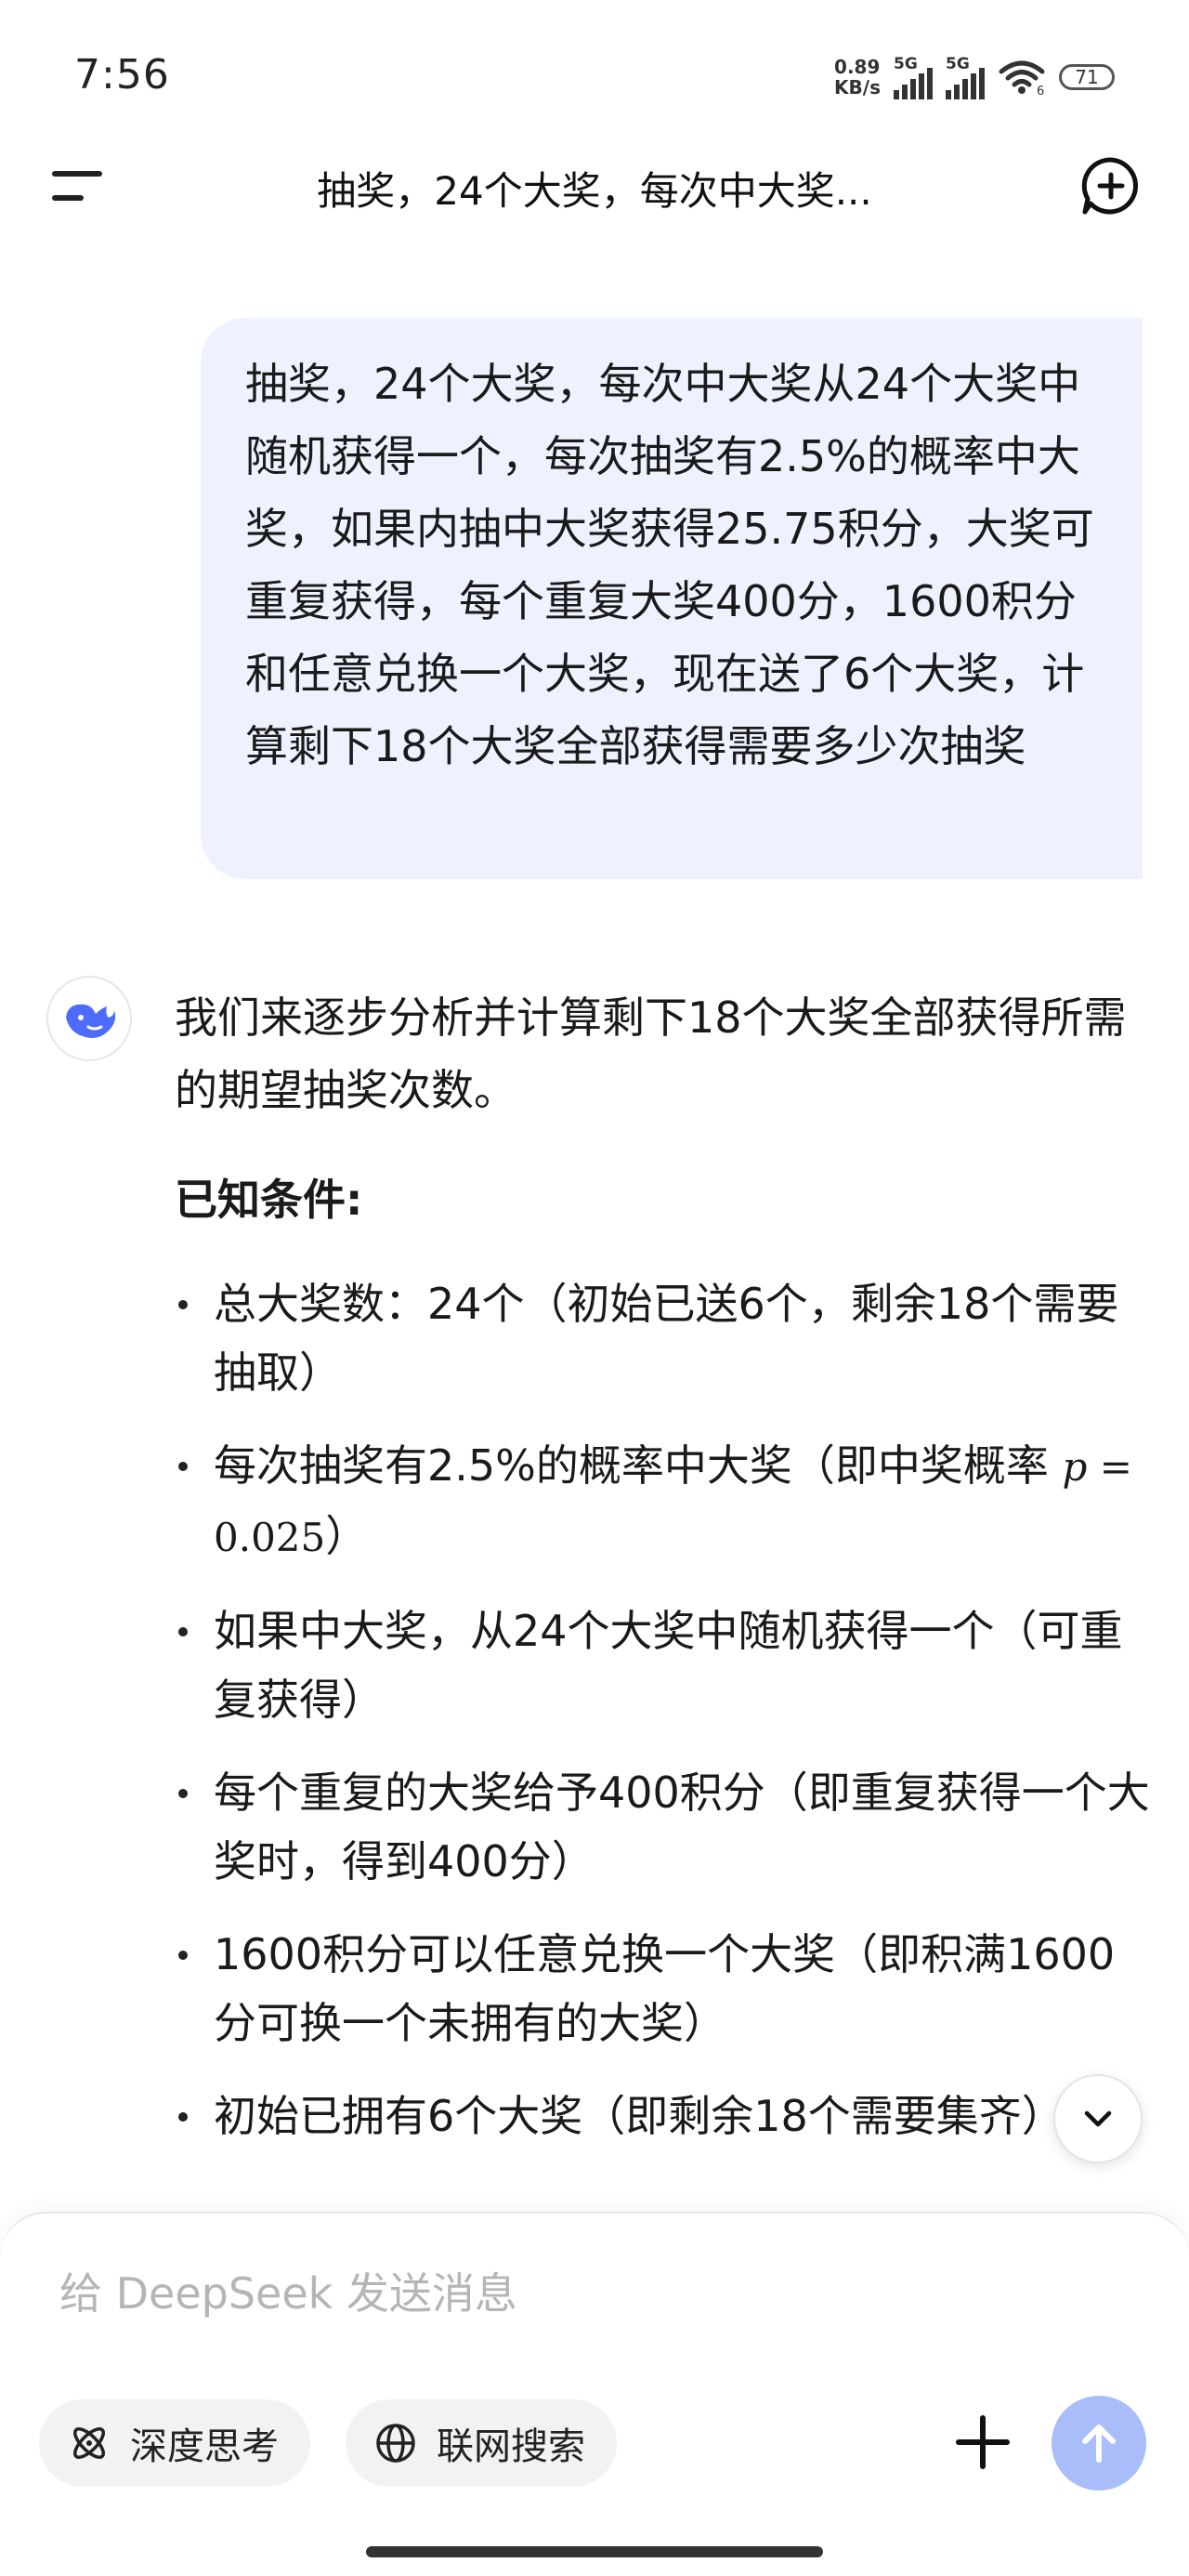 This screenshot has width=1189, height=2576. What do you see at coordinates (594, 2394) in the screenshot?
I see `message-composer: 给 DeepSeek 发送消息 深度思考 联网搜索` at bounding box center [594, 2394].